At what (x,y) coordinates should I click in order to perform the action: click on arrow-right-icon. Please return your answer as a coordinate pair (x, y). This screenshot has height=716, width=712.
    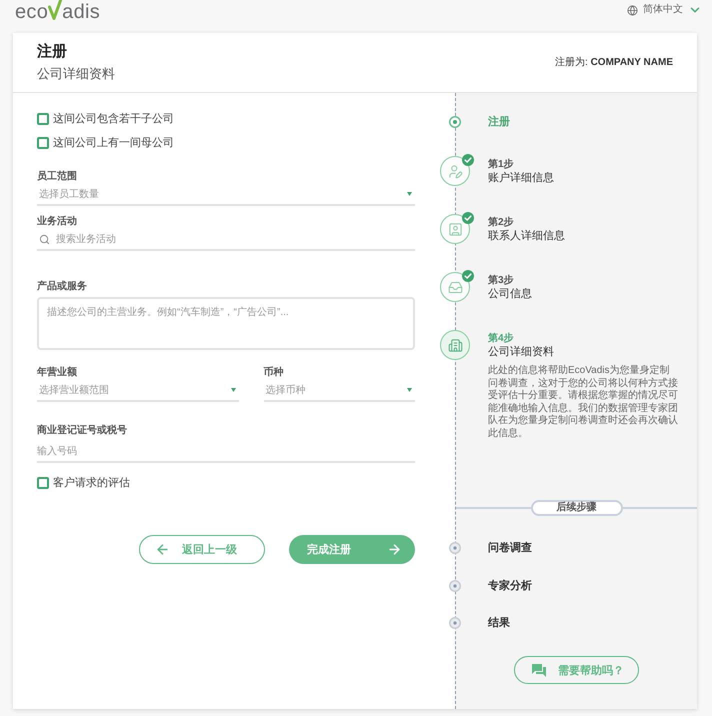
    Looking at the image, I should click on (394, 549).